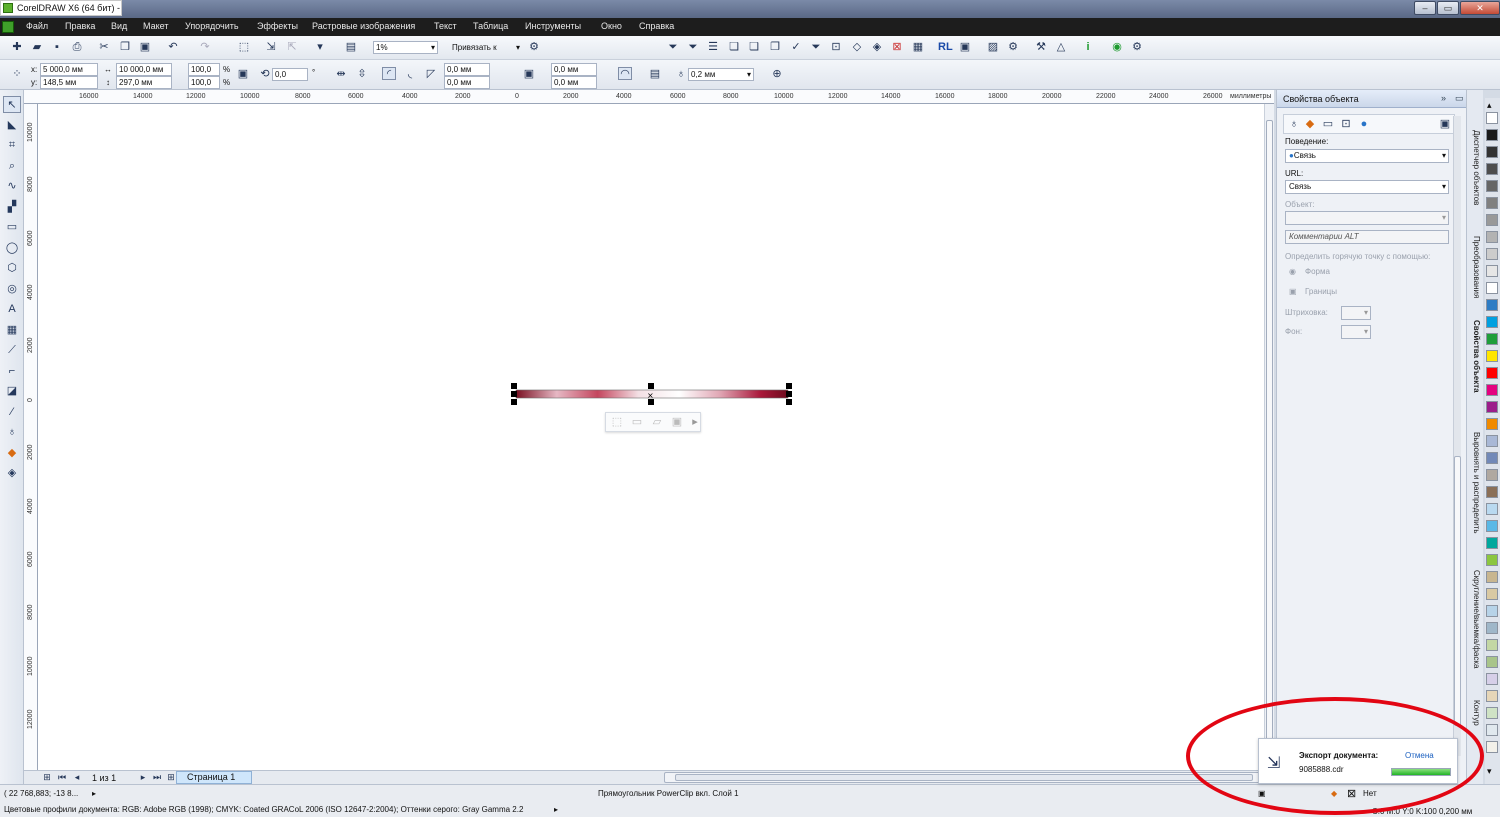 Image resolution: width=1500 pixels, height=817 pixels. Describe the element at coordinates (816, 47) in the screenshot. I see `filter-list-icon: ⏷` at that location.